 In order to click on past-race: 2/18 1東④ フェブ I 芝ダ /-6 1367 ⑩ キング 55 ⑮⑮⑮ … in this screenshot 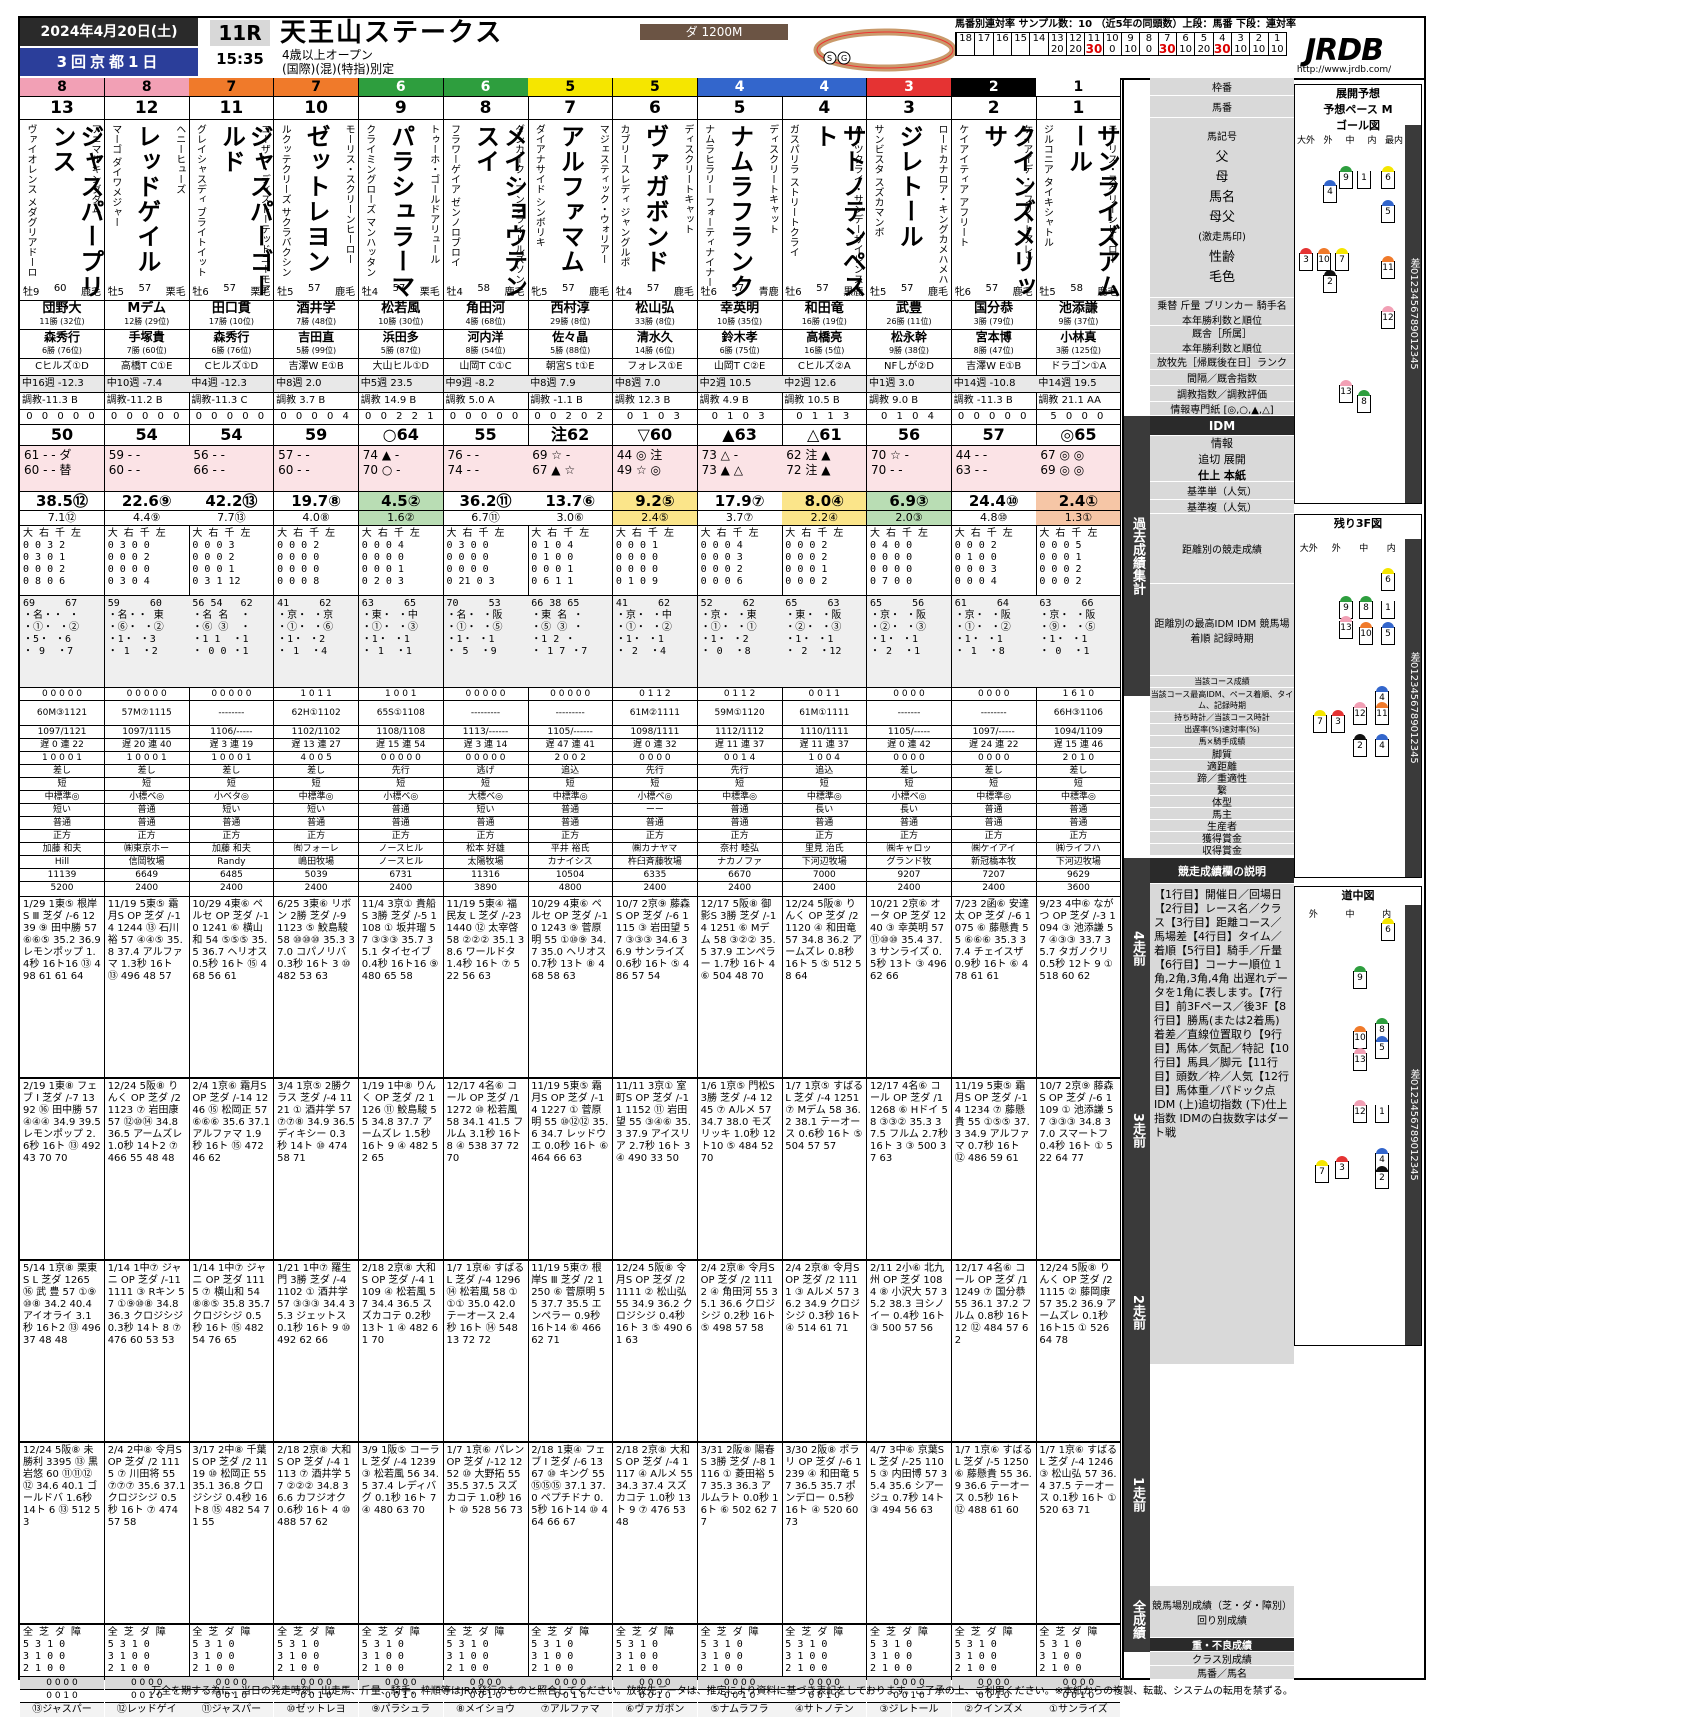, I will do `click(570, 1534)`.